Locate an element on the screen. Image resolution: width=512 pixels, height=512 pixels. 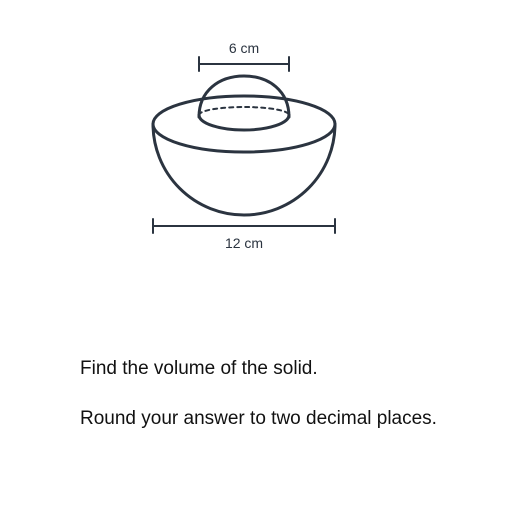
small-hemisphere-base-hidden-edge is located at coordinates (244, 111).